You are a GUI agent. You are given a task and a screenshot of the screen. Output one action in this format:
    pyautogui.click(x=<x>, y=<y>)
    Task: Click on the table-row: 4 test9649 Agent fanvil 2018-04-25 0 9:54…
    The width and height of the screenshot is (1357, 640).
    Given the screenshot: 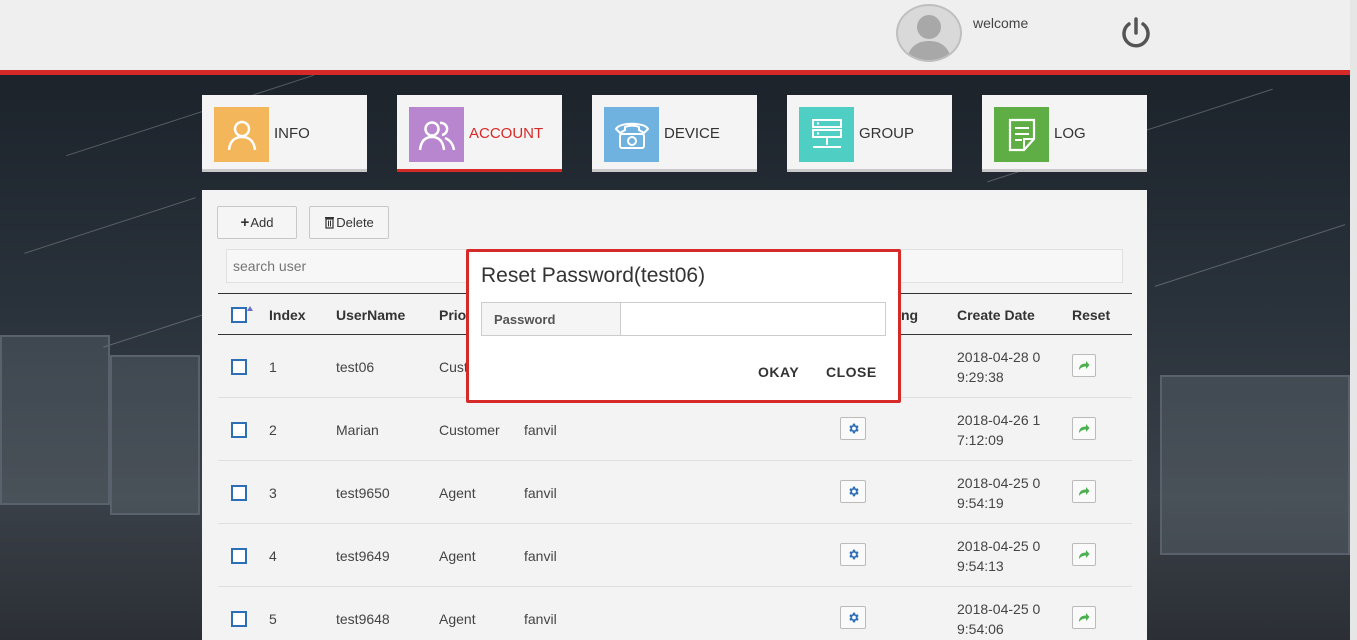 What is the action you would take?
    pyautogui.click(x=675, y=555)
    